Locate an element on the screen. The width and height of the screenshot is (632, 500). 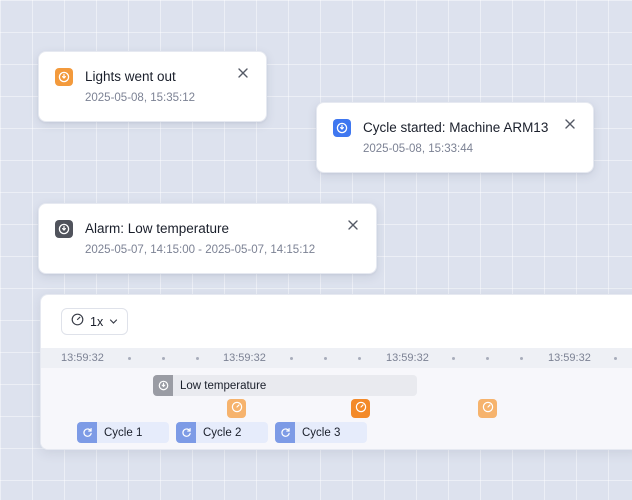
cycle-label: Cycle 2 is located at coordinates (222, 432).